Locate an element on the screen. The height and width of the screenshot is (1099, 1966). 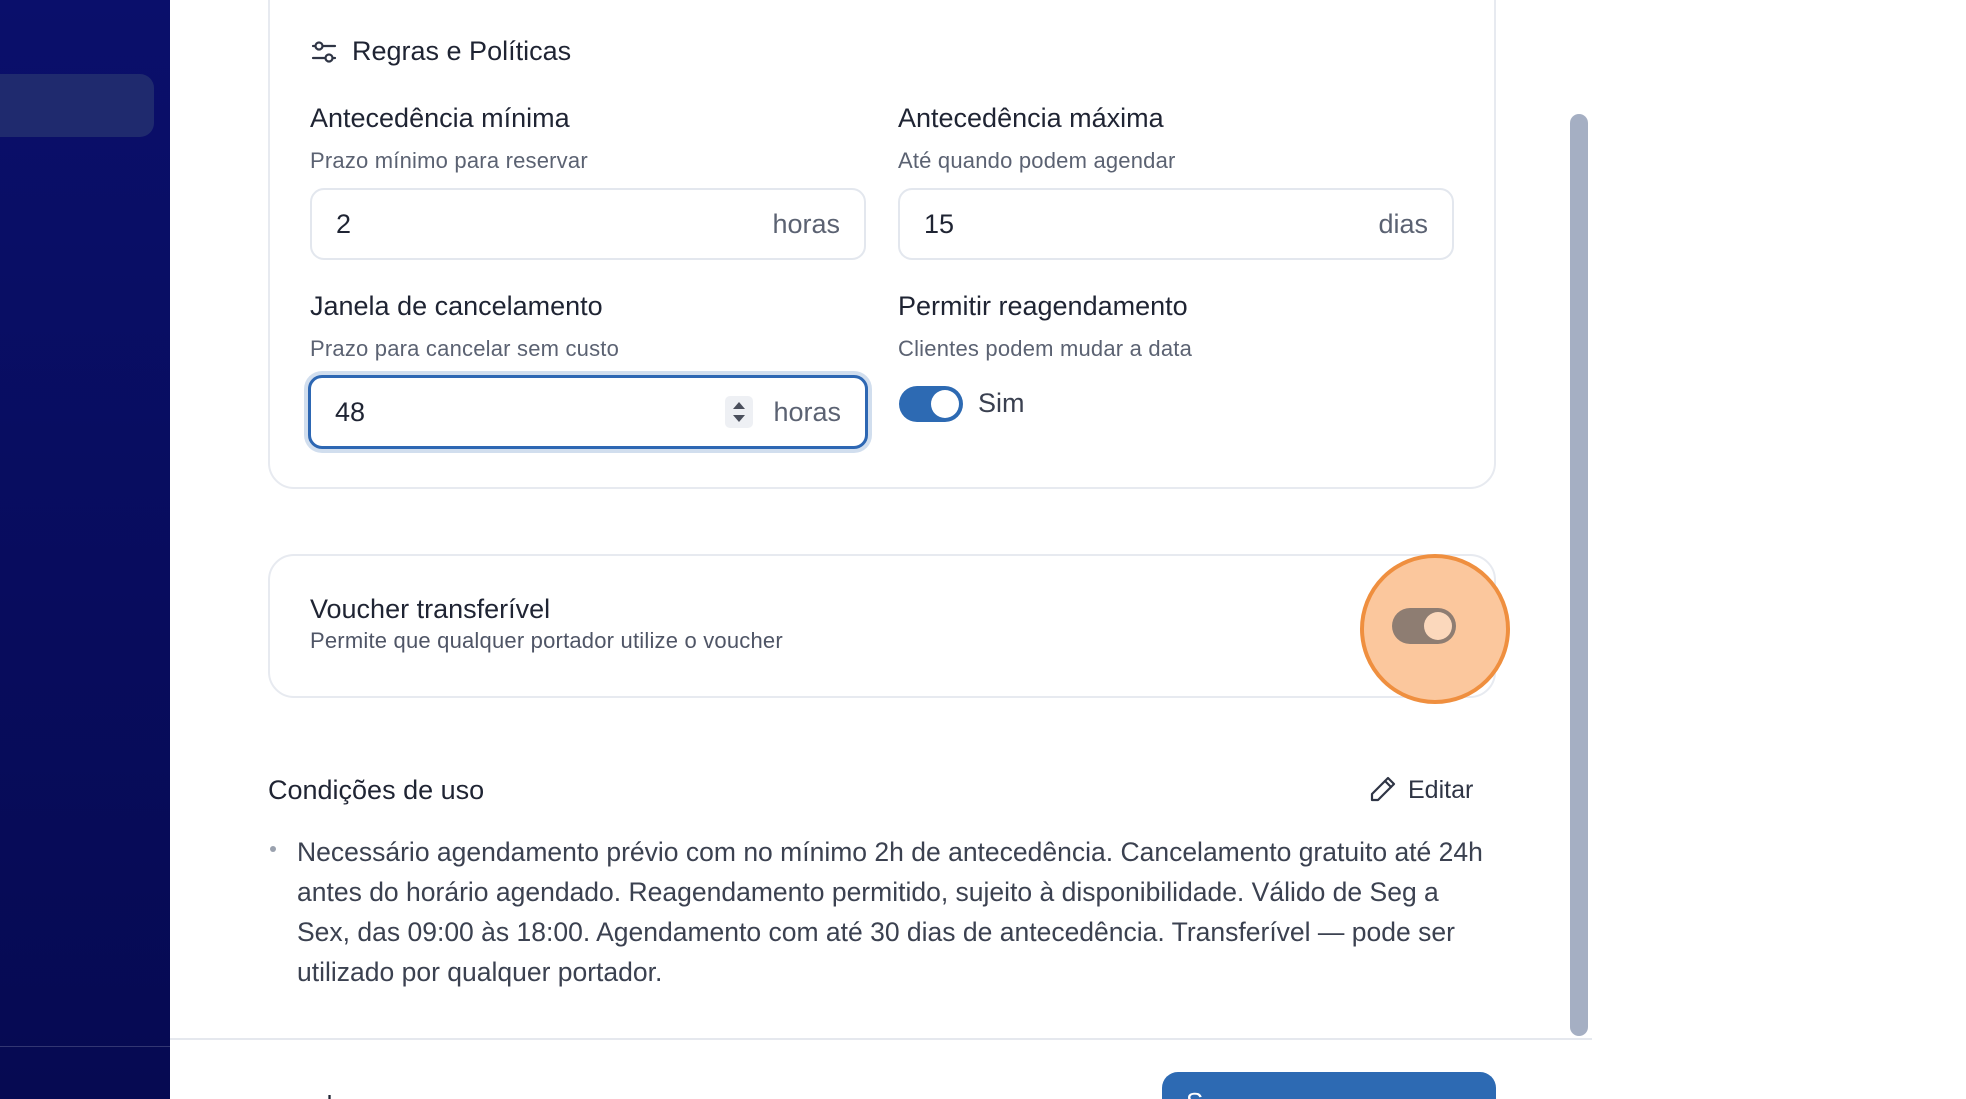
voucher-card is located at coordinates (882, 626).